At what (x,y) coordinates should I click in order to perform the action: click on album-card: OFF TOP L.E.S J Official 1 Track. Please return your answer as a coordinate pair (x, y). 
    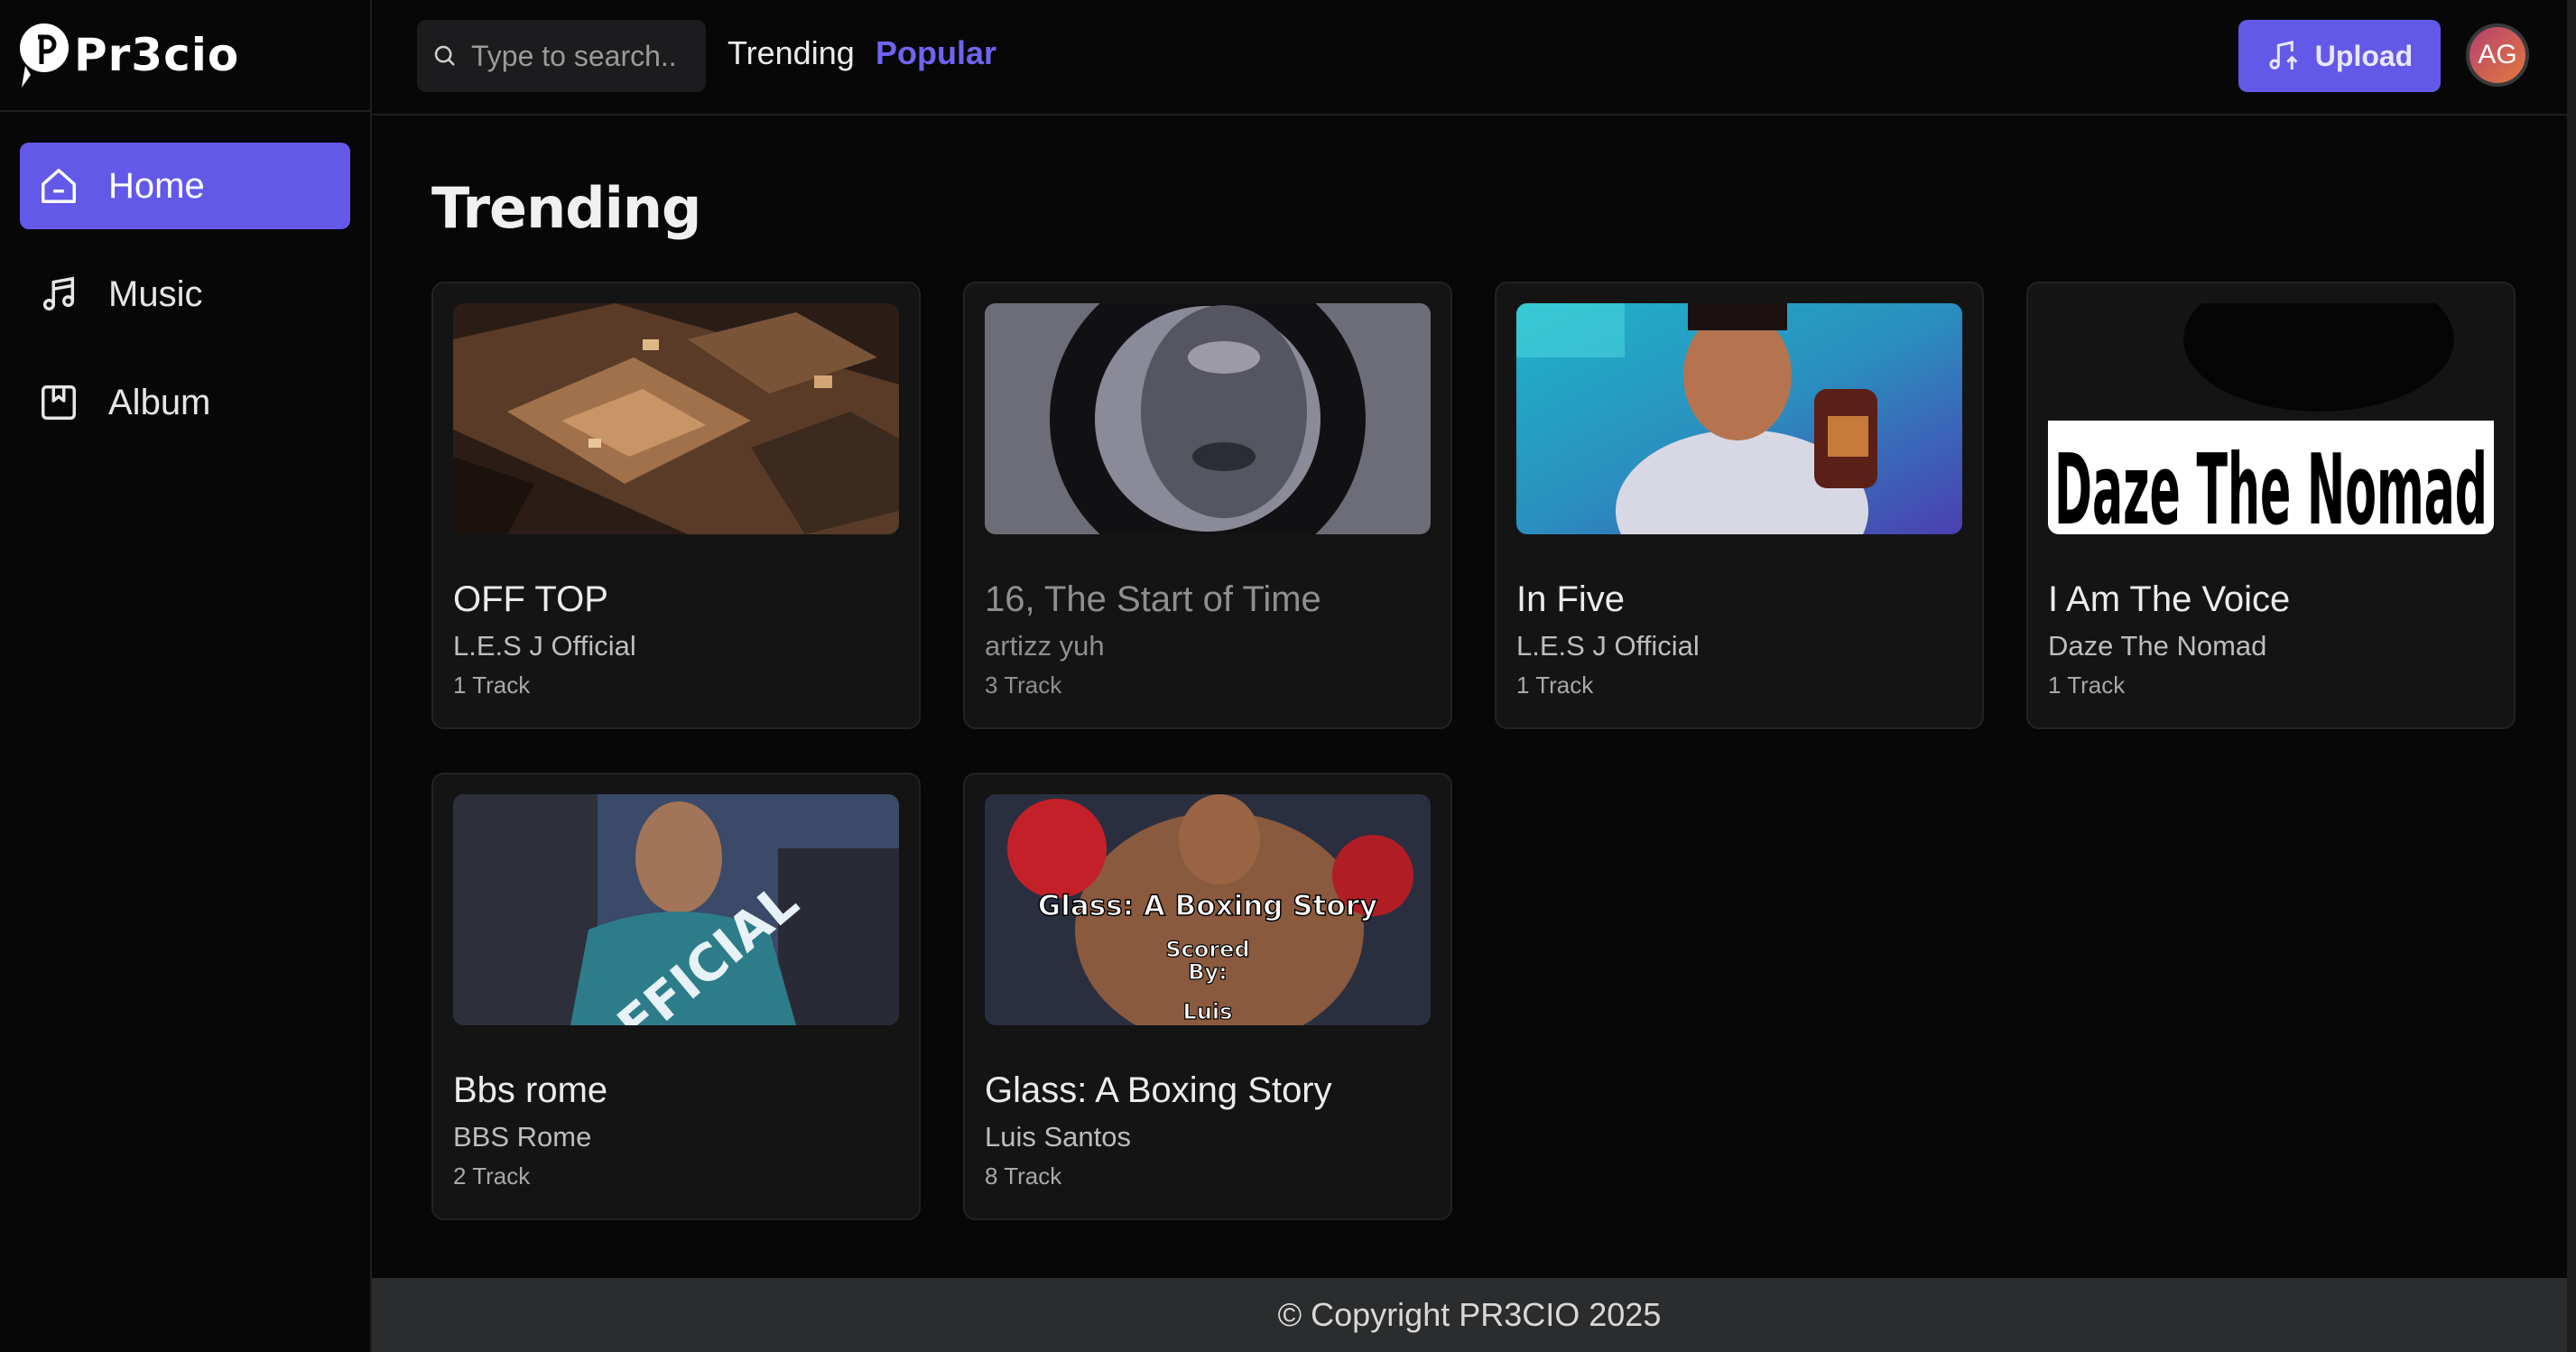
    Looking at the image, I should click on (676, 505).